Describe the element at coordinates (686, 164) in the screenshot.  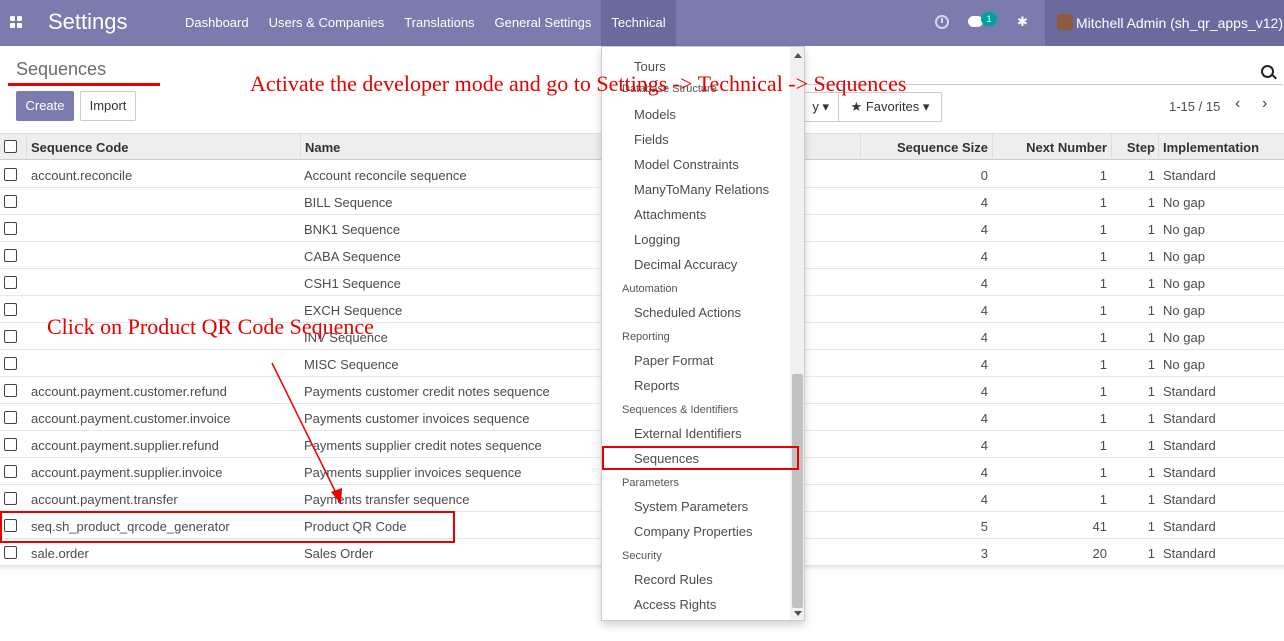
I see `dropdown-item-model-constraints: Model Constraints` at that location.